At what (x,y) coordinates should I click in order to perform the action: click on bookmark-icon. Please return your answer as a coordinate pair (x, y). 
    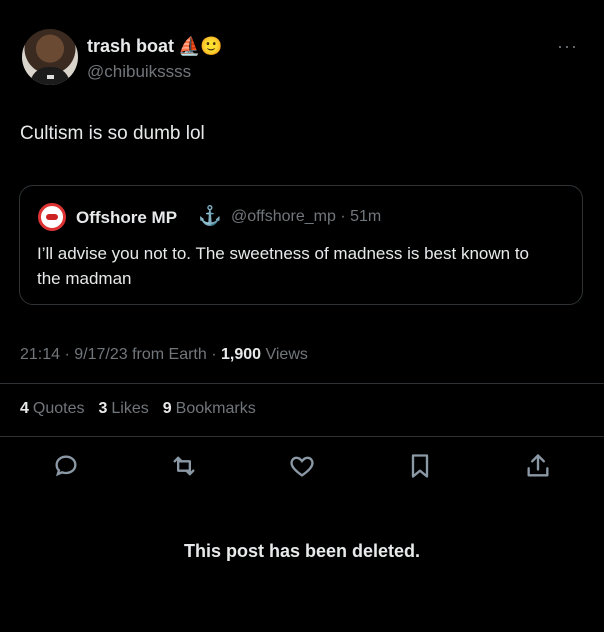
    Looking at the image, I should click on (420, 466).